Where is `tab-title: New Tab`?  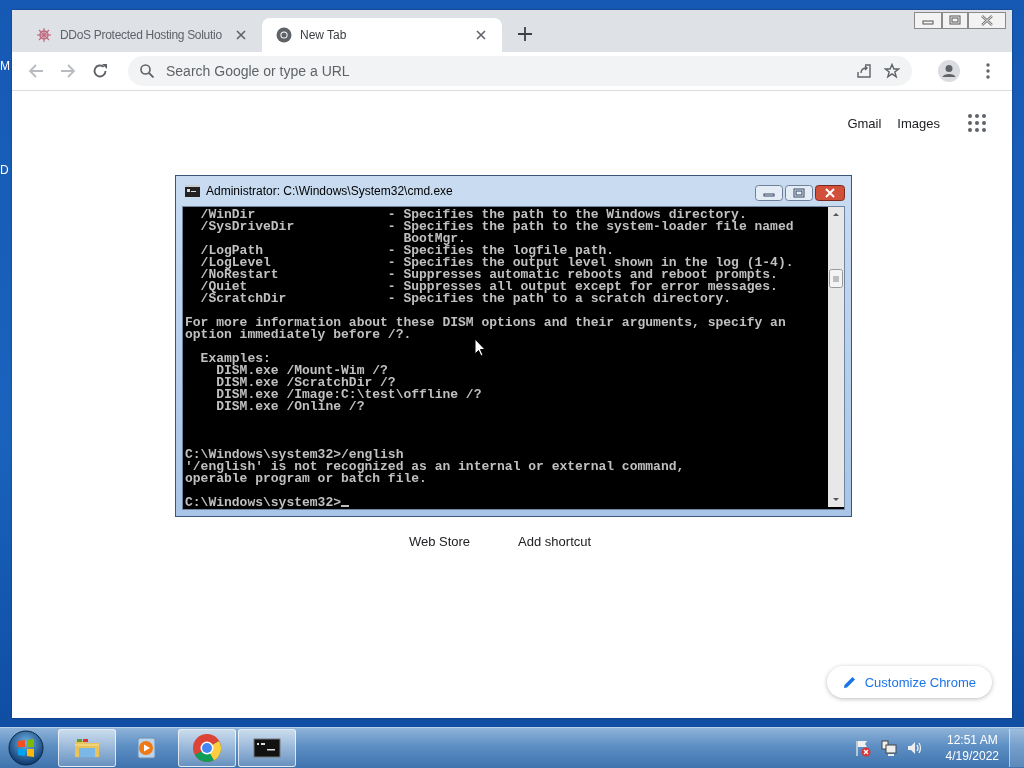 tab-title: New Tab is located at coordinates (324, 35).